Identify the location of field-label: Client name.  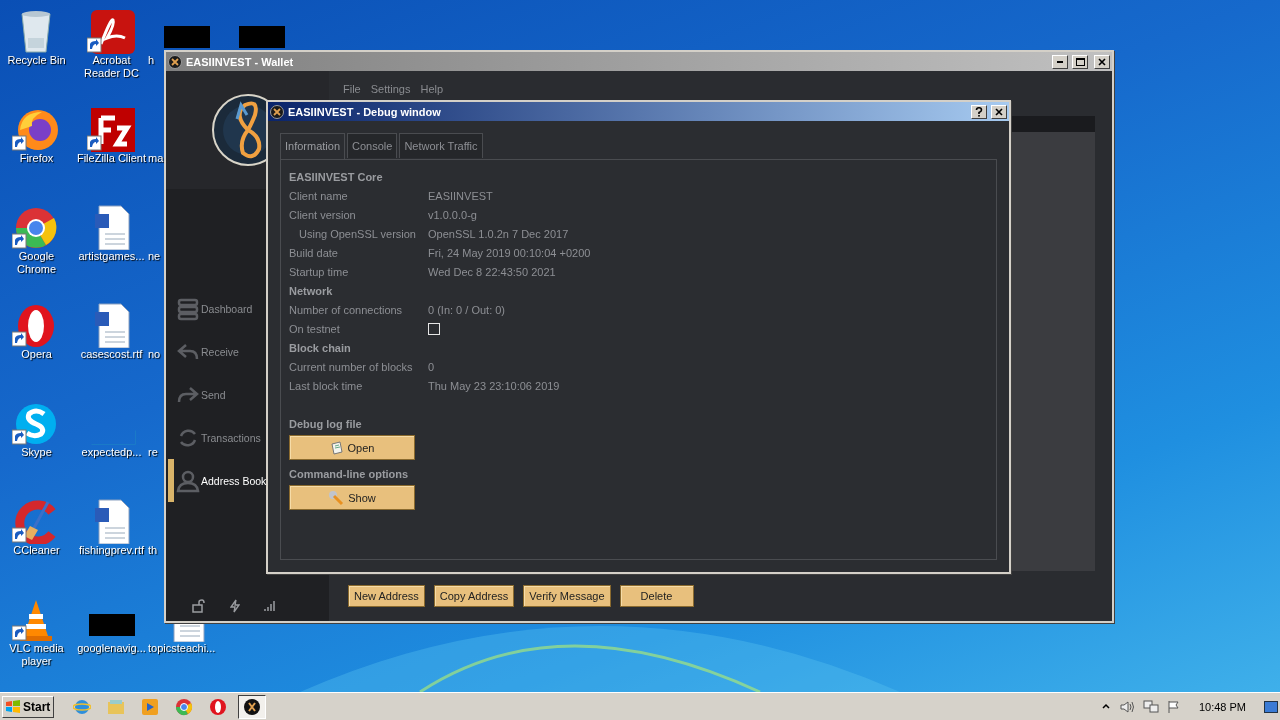
(319, 195).